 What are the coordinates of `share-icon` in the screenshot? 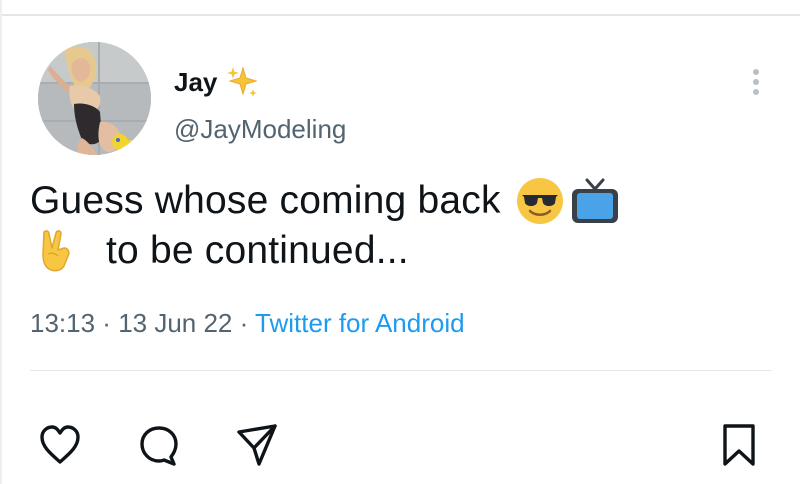 It's located at (256, 445).